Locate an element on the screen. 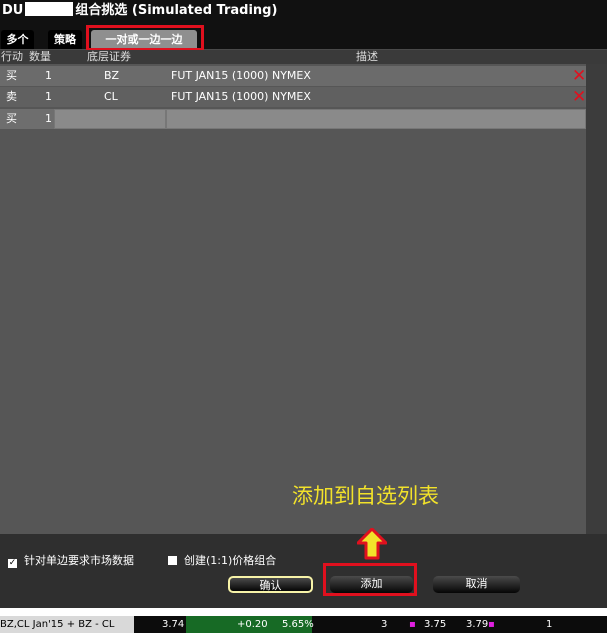 This screenshot has height=636, width=607. title-bar: DU 组合挑选 (Simulated Trading) is located at coordinates (303, 11).